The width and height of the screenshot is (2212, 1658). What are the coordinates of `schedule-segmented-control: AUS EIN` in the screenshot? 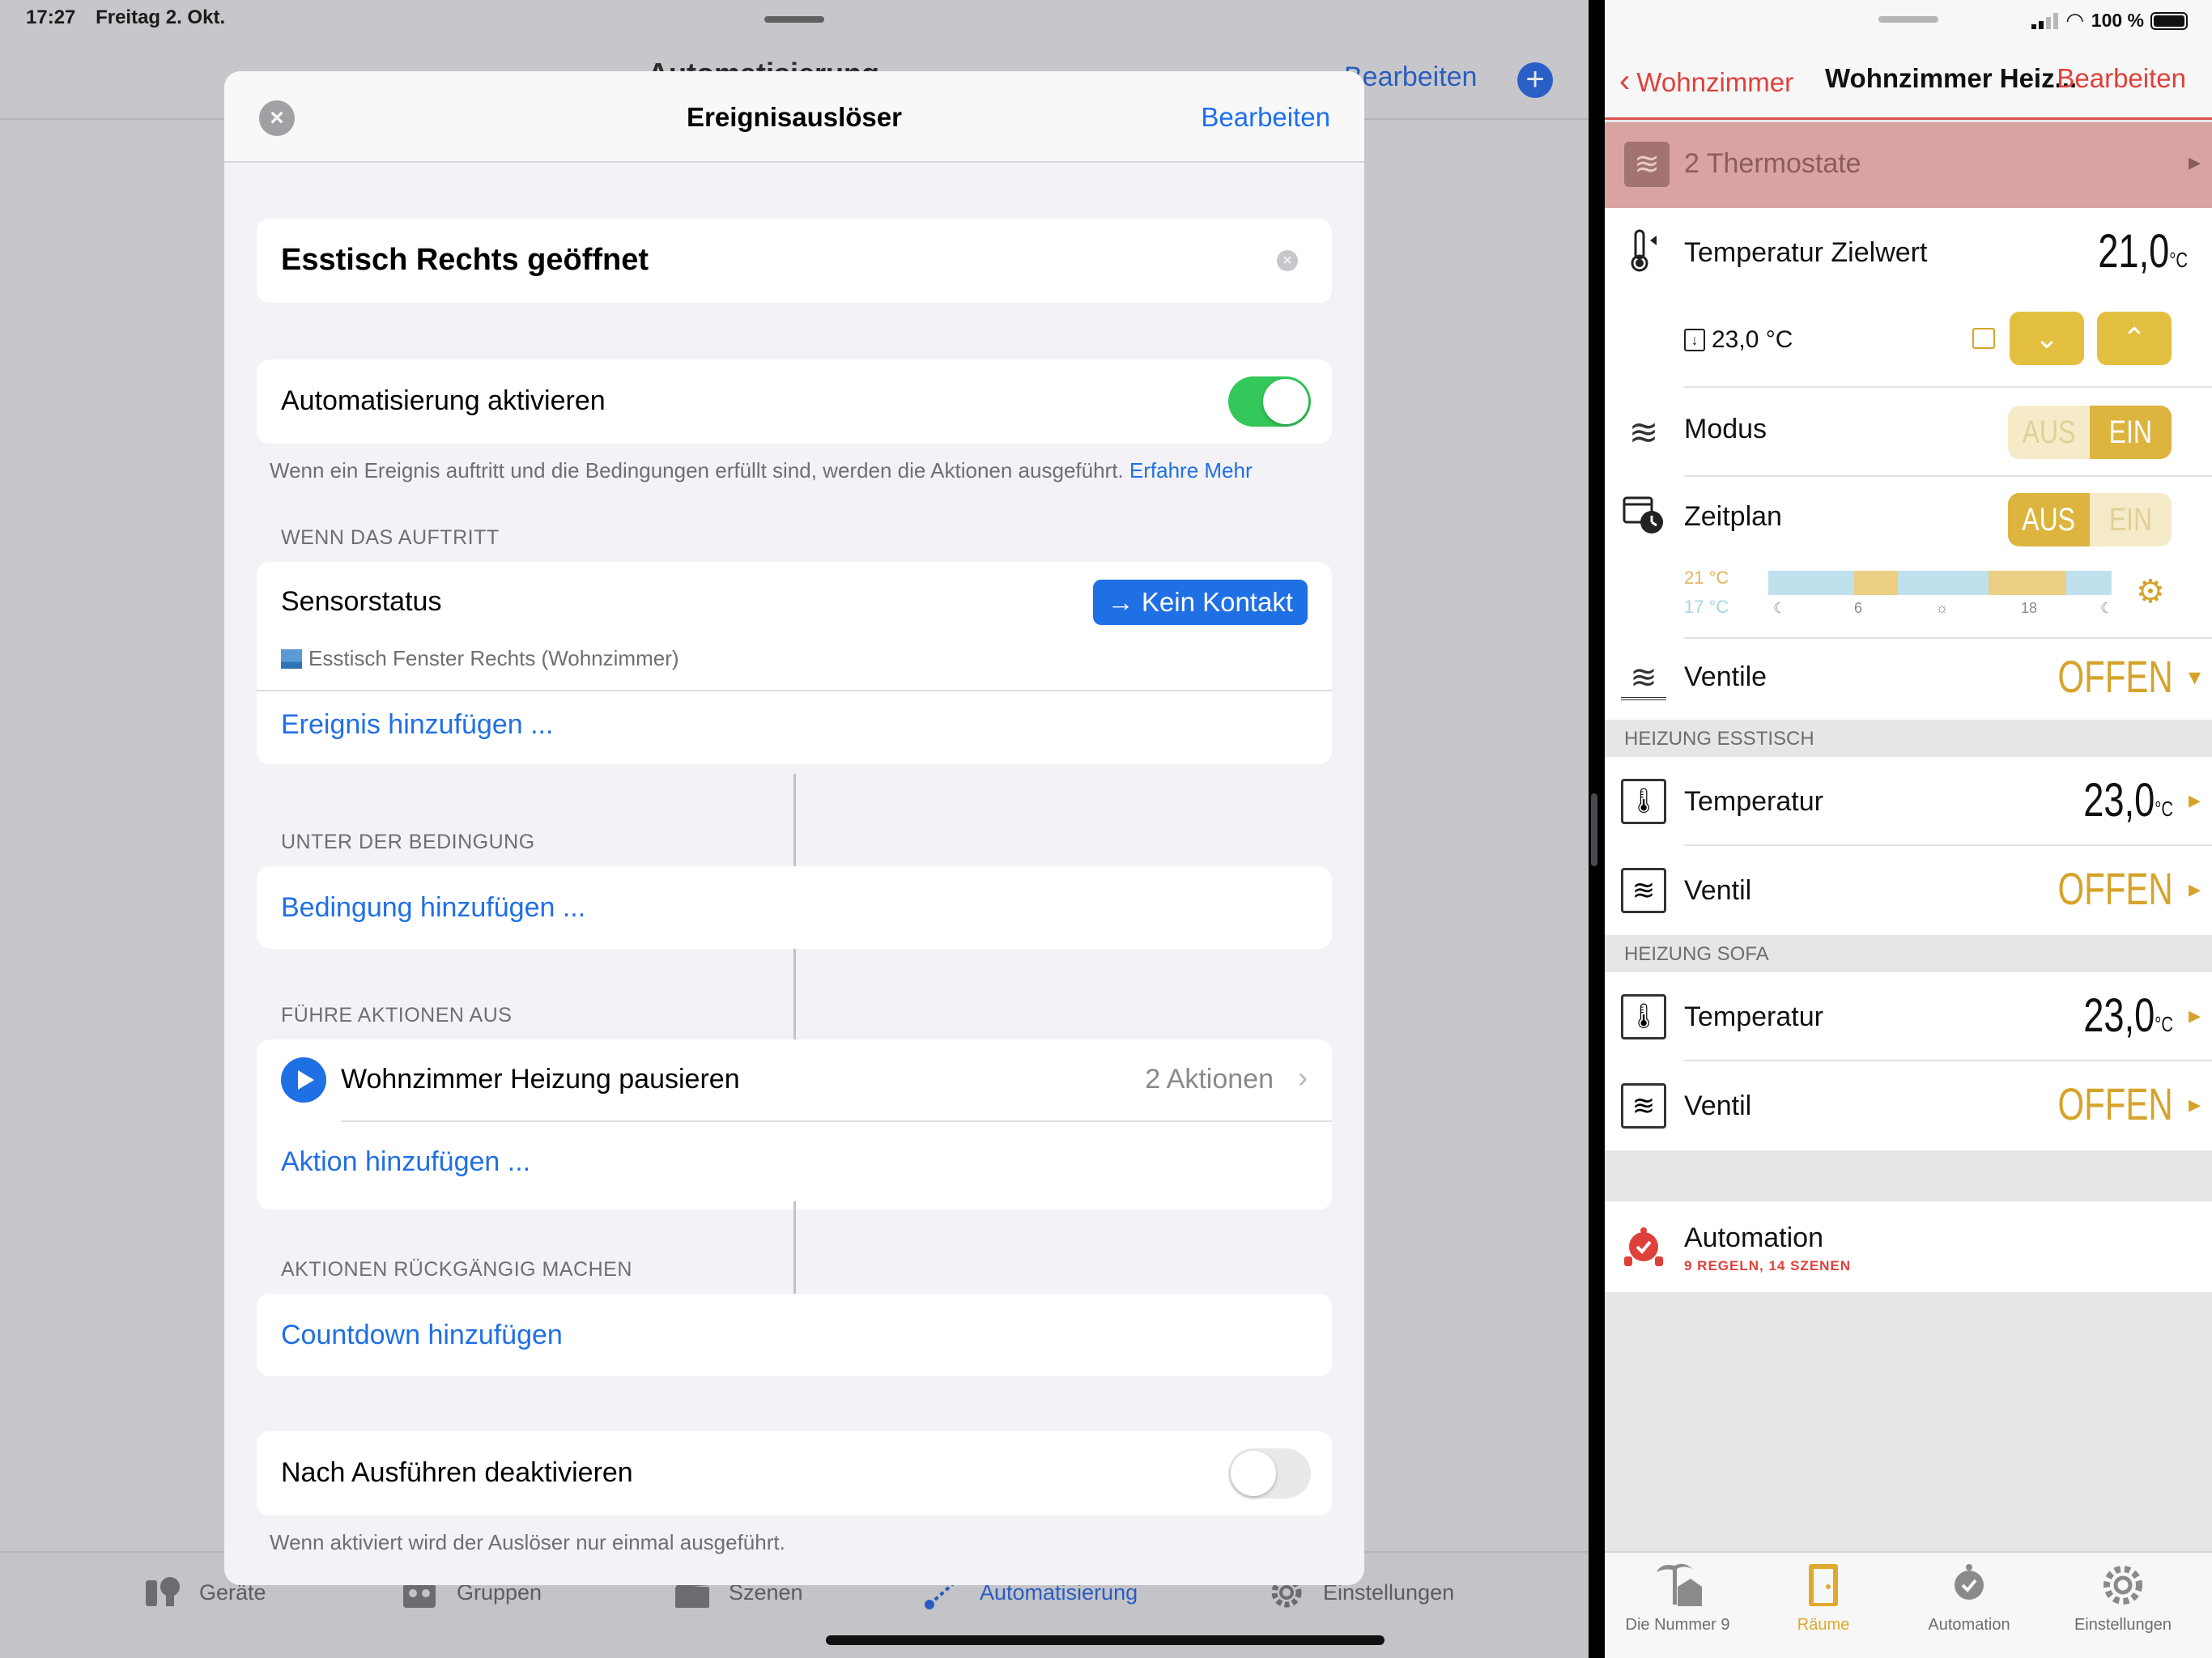 It's located at (2090, 519).